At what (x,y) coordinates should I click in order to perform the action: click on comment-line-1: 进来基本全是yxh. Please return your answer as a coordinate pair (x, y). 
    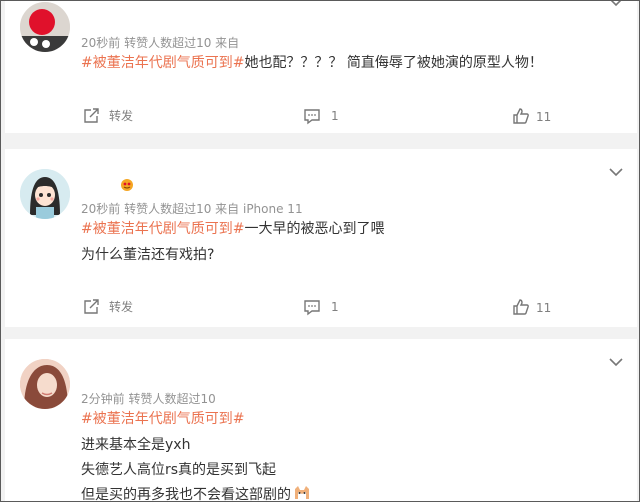
    Looking at the image, I should click on (136, 445).